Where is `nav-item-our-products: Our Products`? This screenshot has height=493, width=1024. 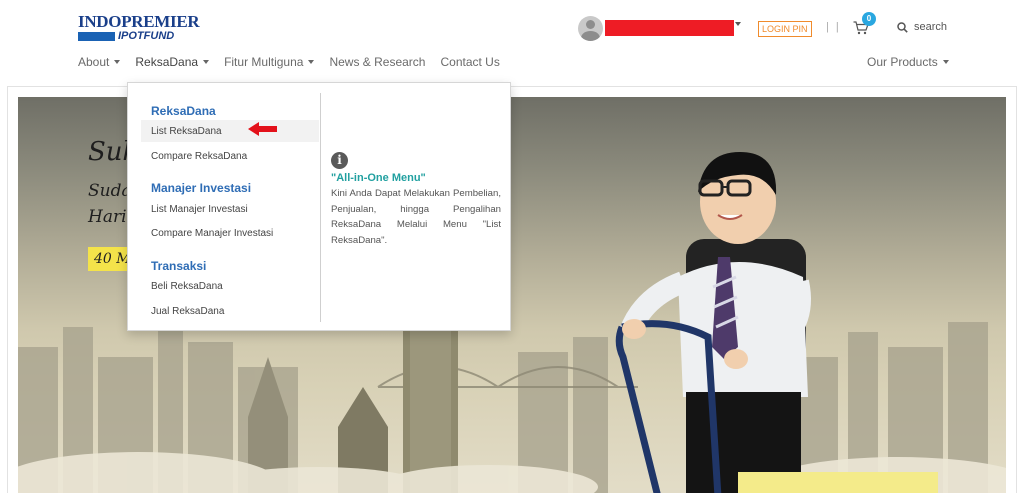 nav-item-our-products: Our Products is located at coordinates (908, 62).